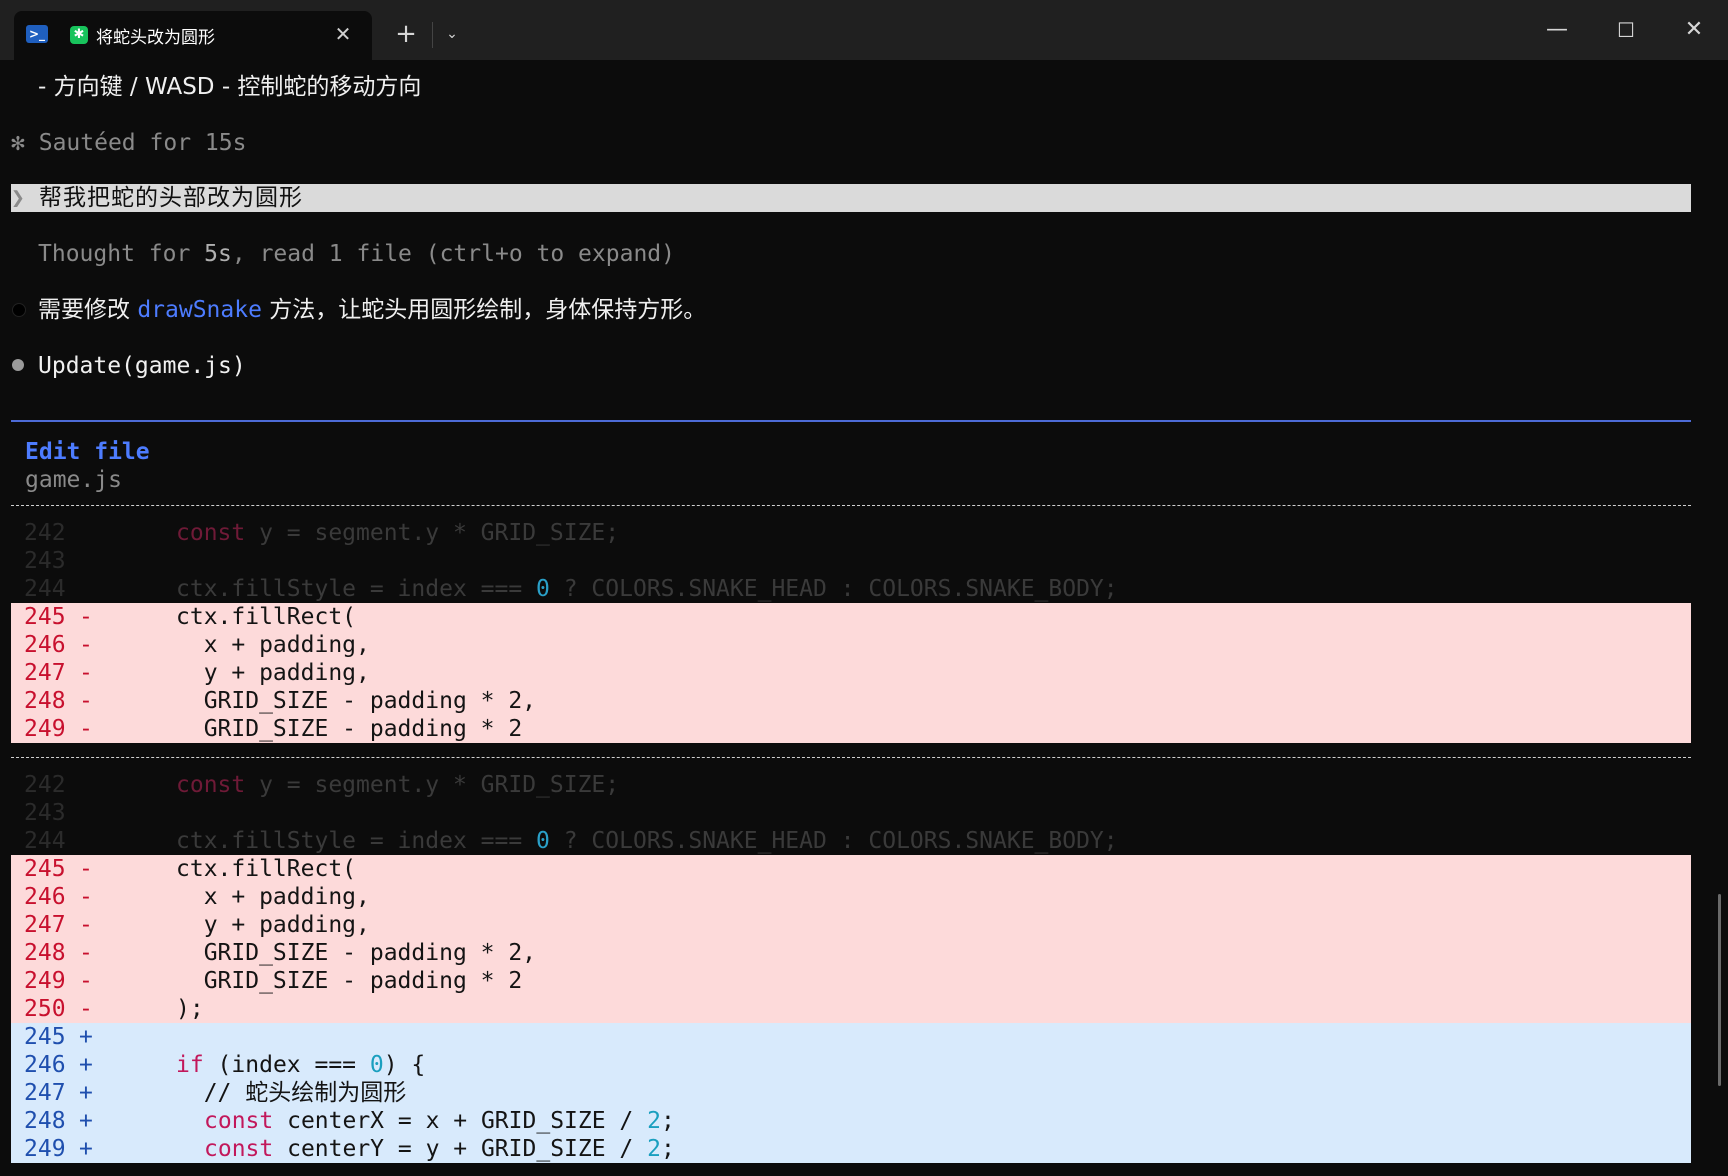 This screenshot has width=1728, height=1176. Describe the element at coordinates (171, 198) in the screenshot. I see `prompt-text: 帮我把蛇的头部改为圆形` at that location.